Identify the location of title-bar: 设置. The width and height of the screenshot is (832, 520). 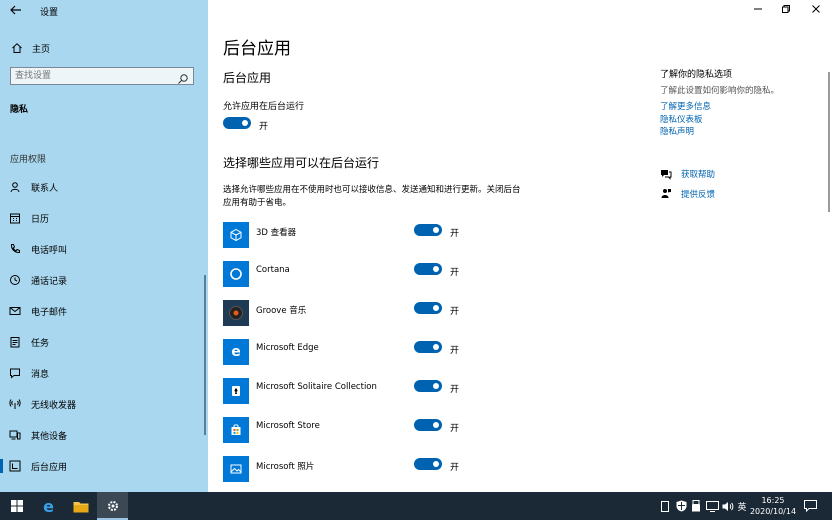
(104, 12).